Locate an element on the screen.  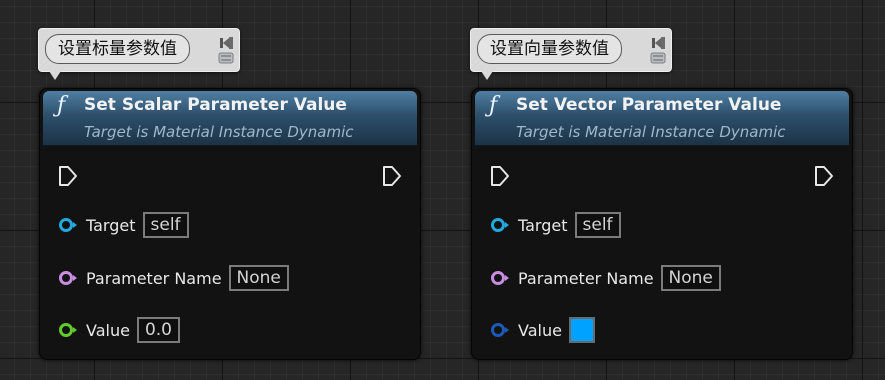
float-pin-icon is located at coordinates (68, 330).